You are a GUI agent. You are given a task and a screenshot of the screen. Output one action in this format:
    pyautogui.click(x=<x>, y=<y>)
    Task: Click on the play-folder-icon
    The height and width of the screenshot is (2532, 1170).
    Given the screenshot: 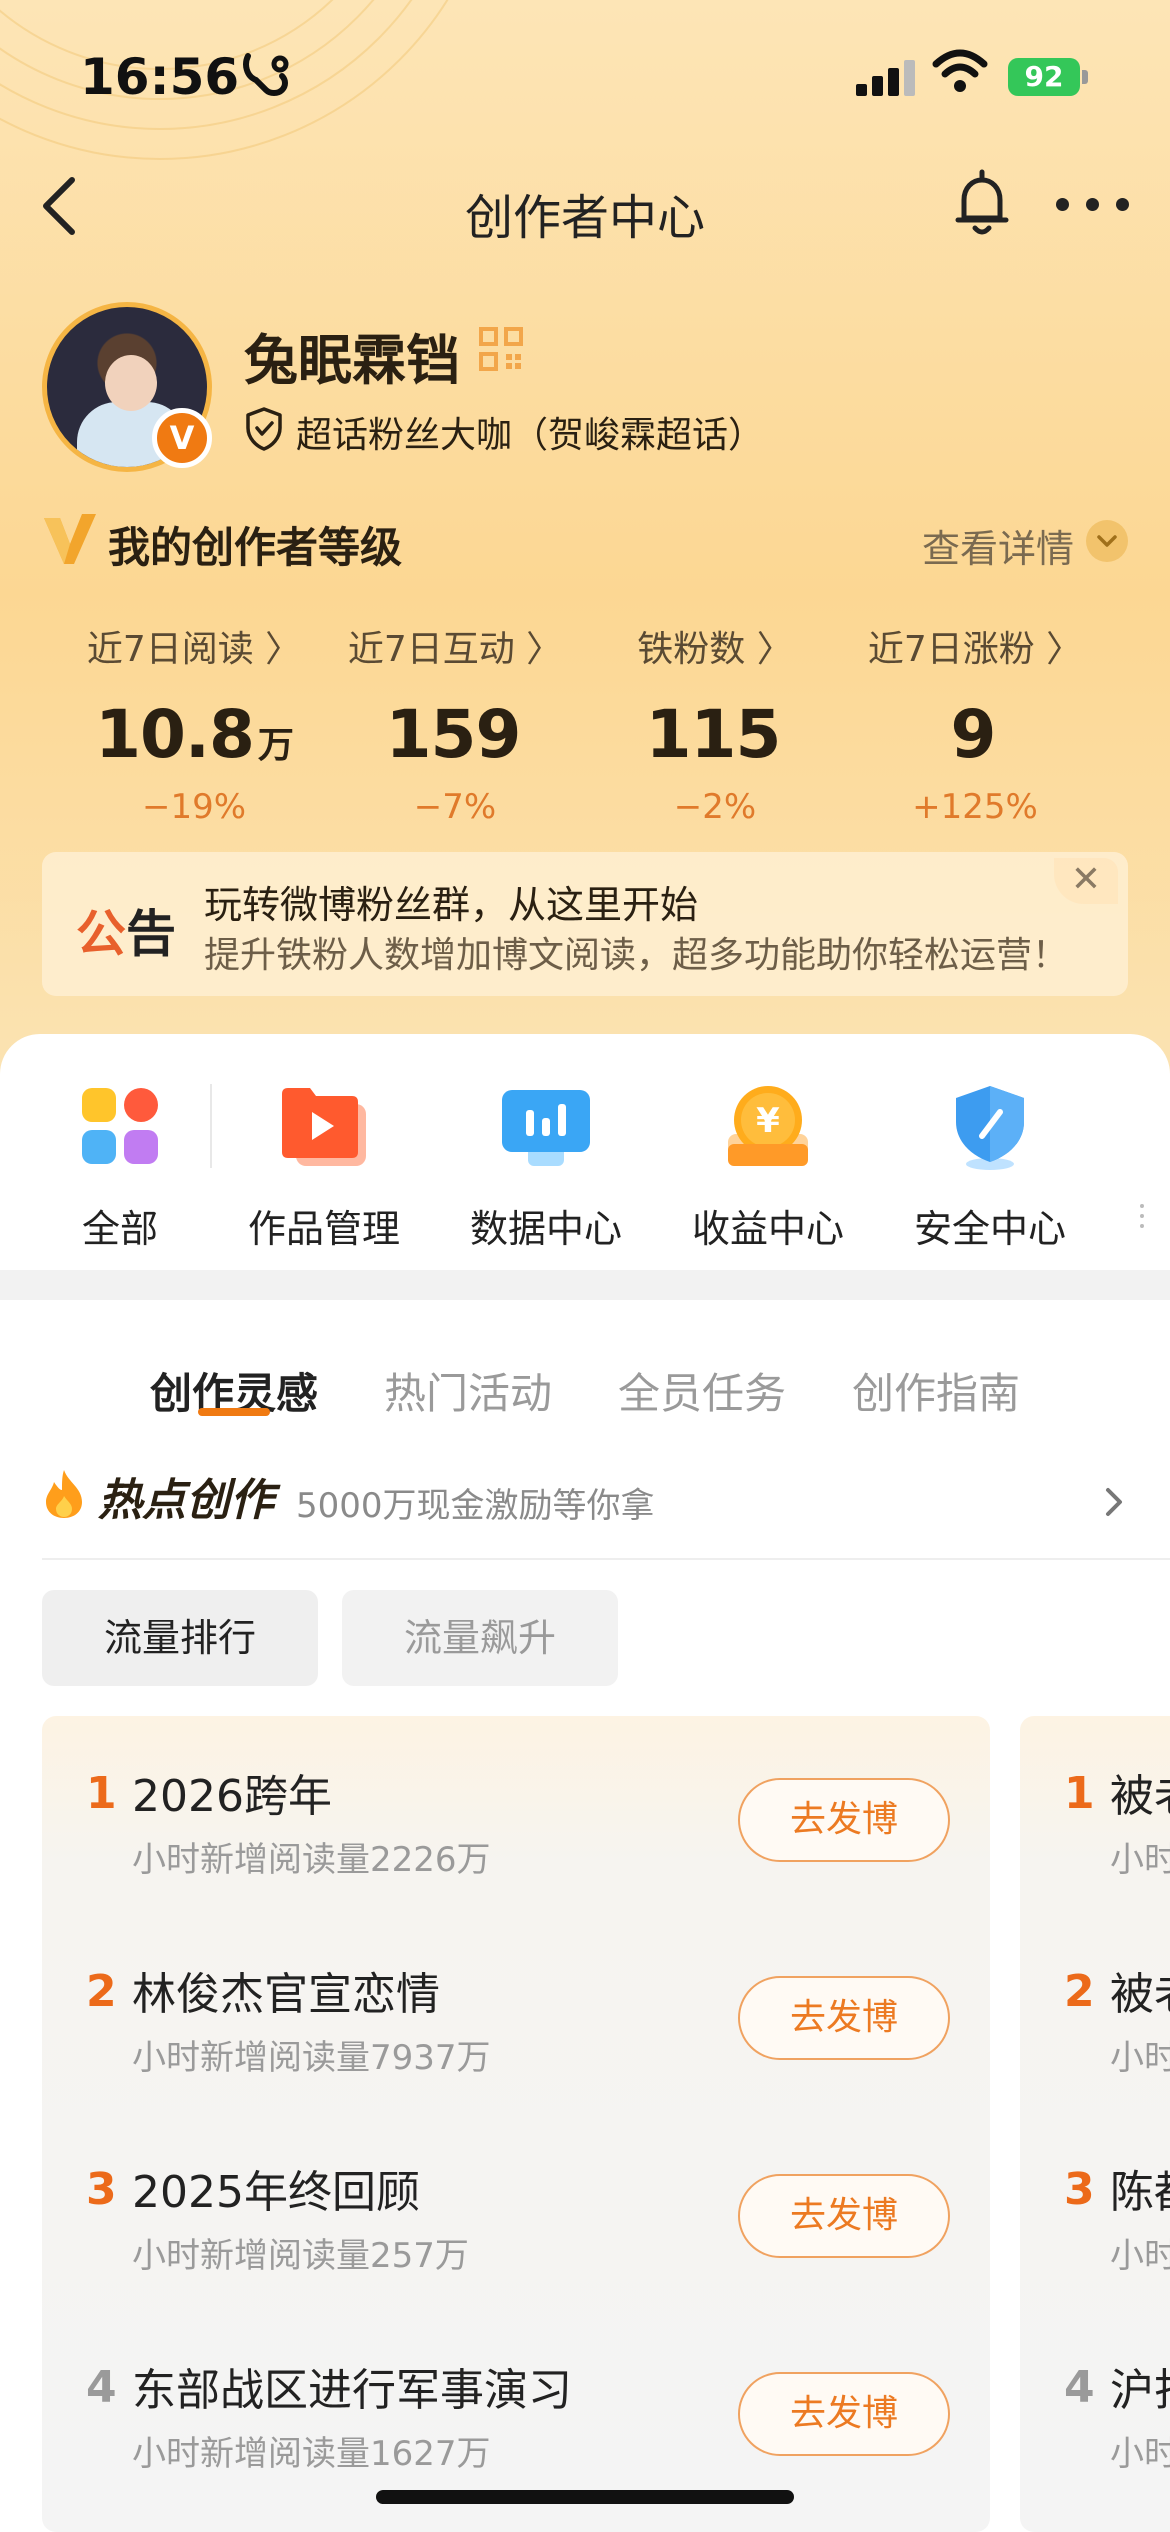 What is the action you would take?
    pyautogui.click(x=324, y=1127)
    